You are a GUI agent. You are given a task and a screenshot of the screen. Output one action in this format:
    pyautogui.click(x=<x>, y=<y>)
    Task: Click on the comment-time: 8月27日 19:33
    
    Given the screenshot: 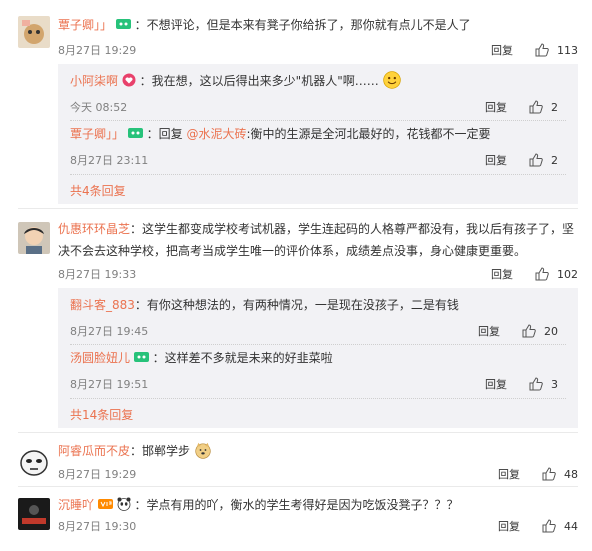 What is the action you would take?
    pyautogui.click(x=97, y=274)
    